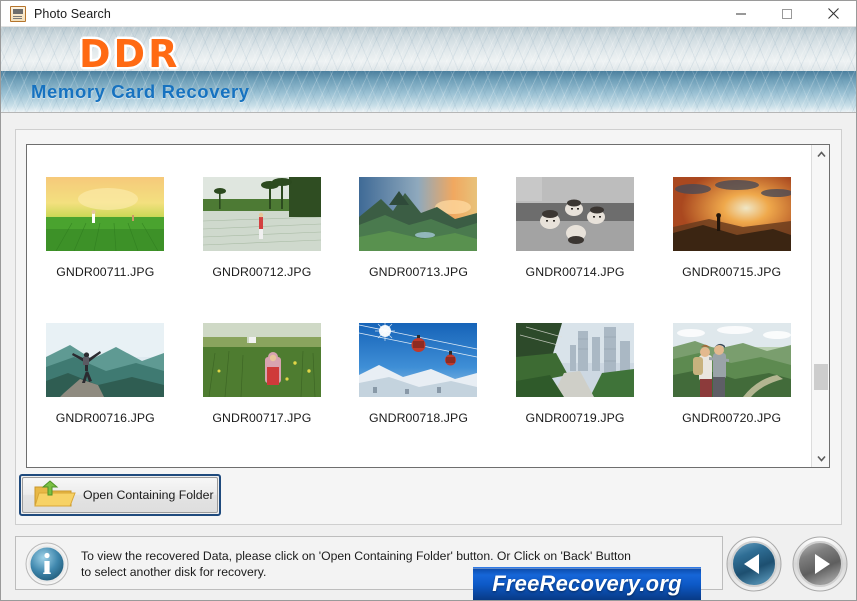 The image size is (857, 601). I want to click on thumbnail-caption: GNDR00717.JPG, so click(262, 418).